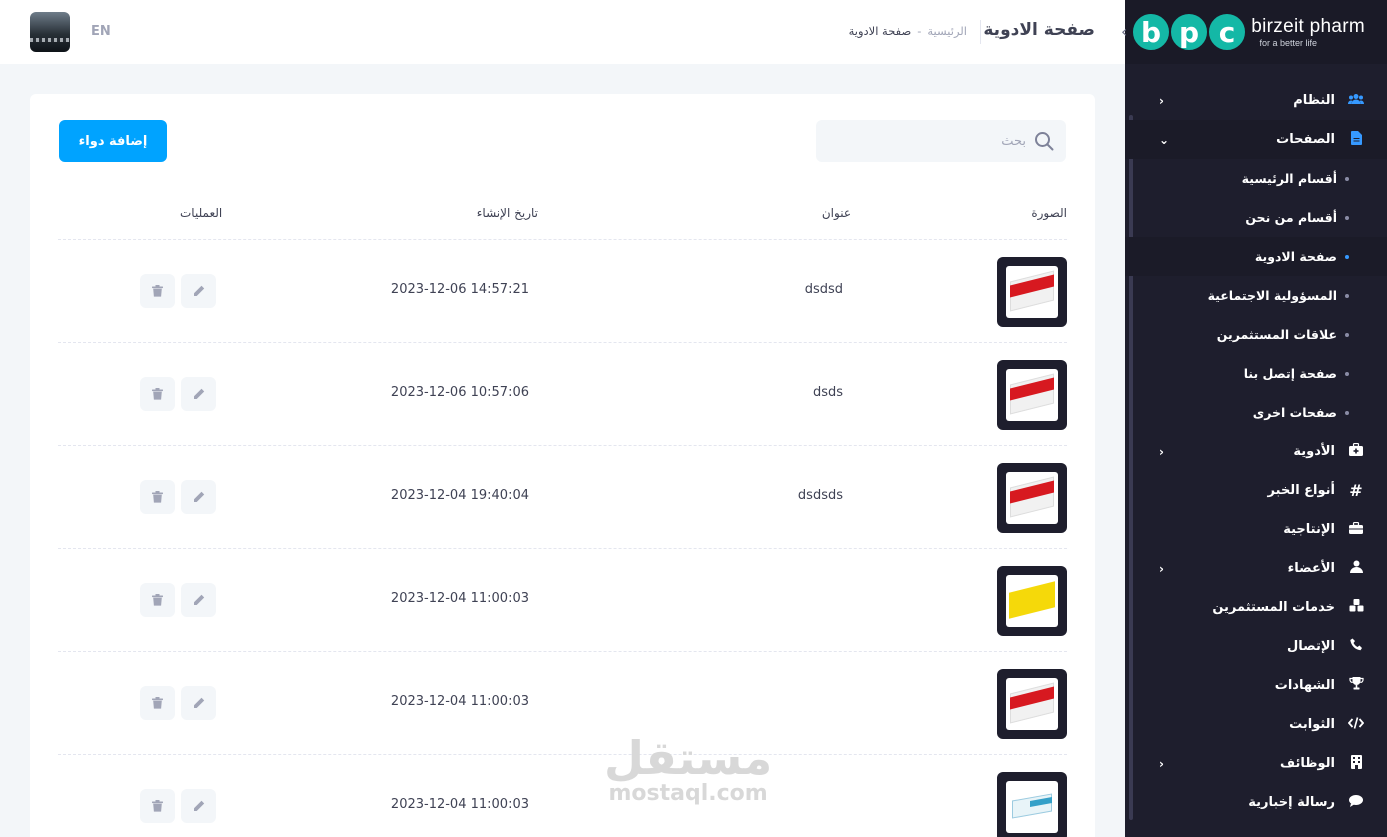 The width and height of the screenshot is (1387, 837). I want to click on add-medicine-button: إضافة دواء, so click(113, 141).